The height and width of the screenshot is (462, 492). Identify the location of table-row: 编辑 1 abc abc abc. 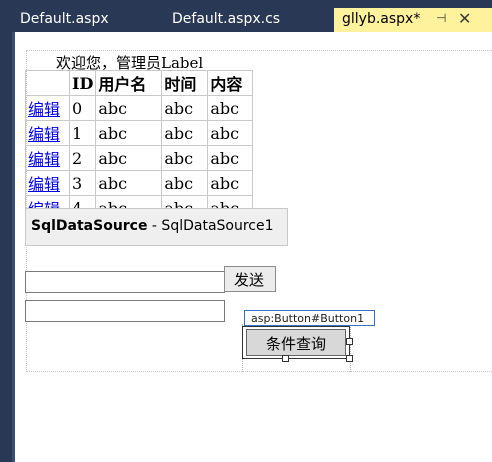
(139, 133).